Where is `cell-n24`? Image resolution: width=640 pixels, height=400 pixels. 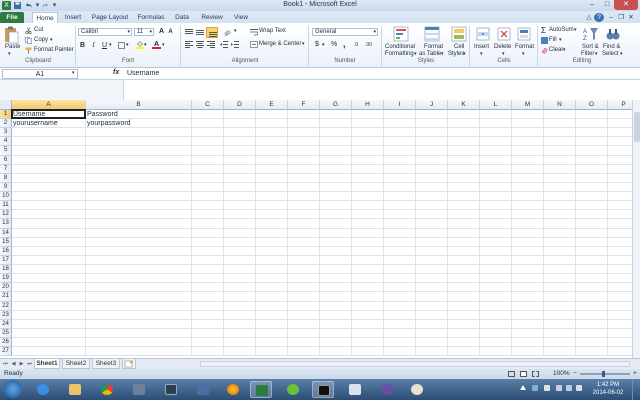
cell-n24 is located at coordinates (560, 324).